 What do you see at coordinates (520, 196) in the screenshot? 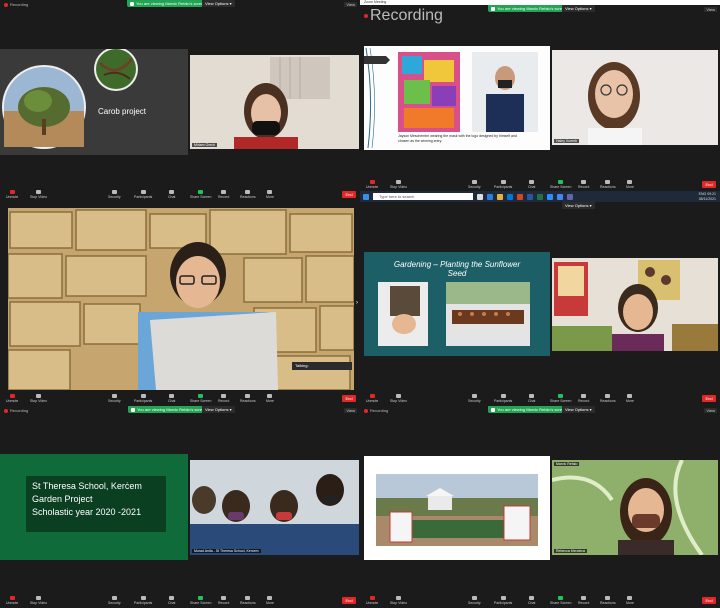
I see `powerpoint-icon` at bounding box center [520, 196].